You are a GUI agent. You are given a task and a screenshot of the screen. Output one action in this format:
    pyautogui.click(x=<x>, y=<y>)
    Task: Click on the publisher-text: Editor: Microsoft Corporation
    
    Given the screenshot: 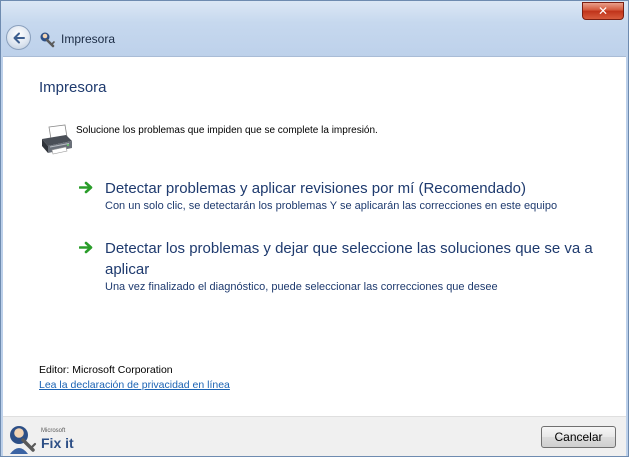 What is the action you would take?
    pyautogui.click(x=106, y=370)
    